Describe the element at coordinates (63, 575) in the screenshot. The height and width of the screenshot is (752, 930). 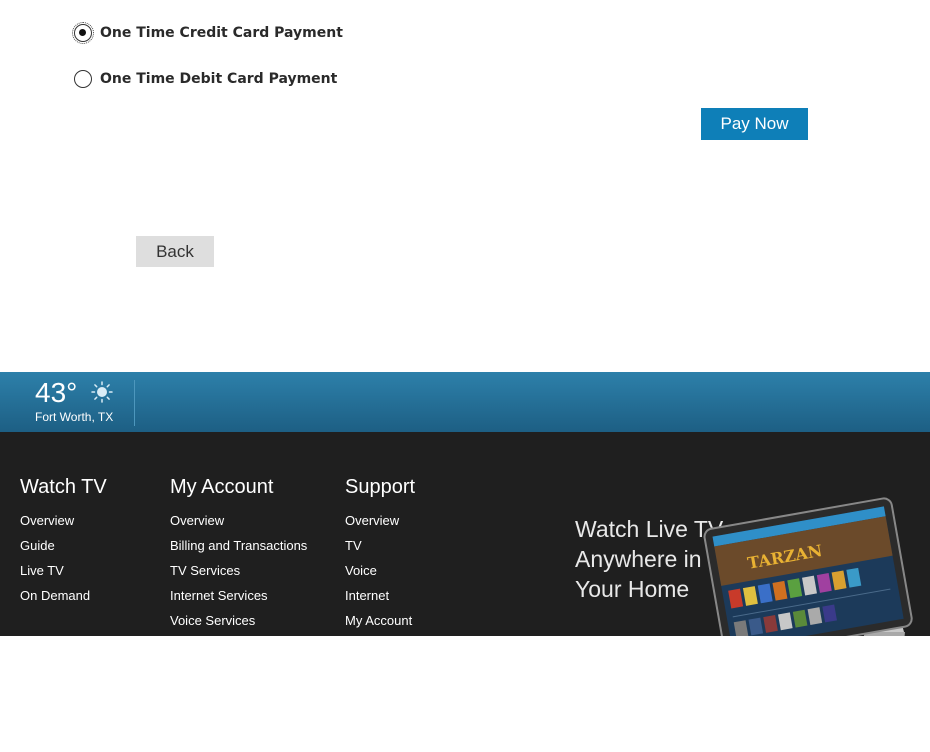
I see `footer-link-live-tv: Live TV` at that location.